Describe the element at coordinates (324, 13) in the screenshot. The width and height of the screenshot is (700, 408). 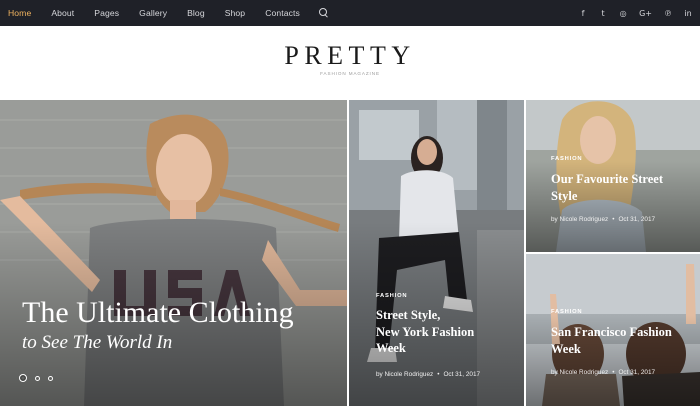
I see `search-icon` at that location.